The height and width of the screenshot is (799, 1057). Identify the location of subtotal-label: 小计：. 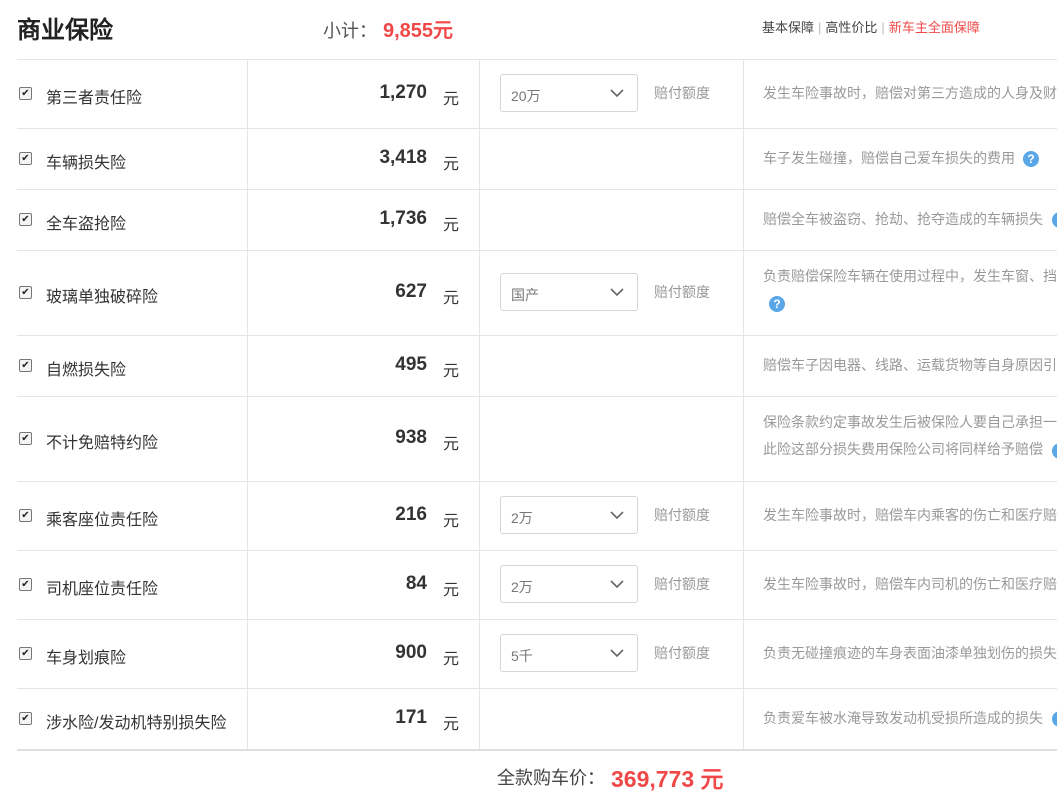
(350, 31).